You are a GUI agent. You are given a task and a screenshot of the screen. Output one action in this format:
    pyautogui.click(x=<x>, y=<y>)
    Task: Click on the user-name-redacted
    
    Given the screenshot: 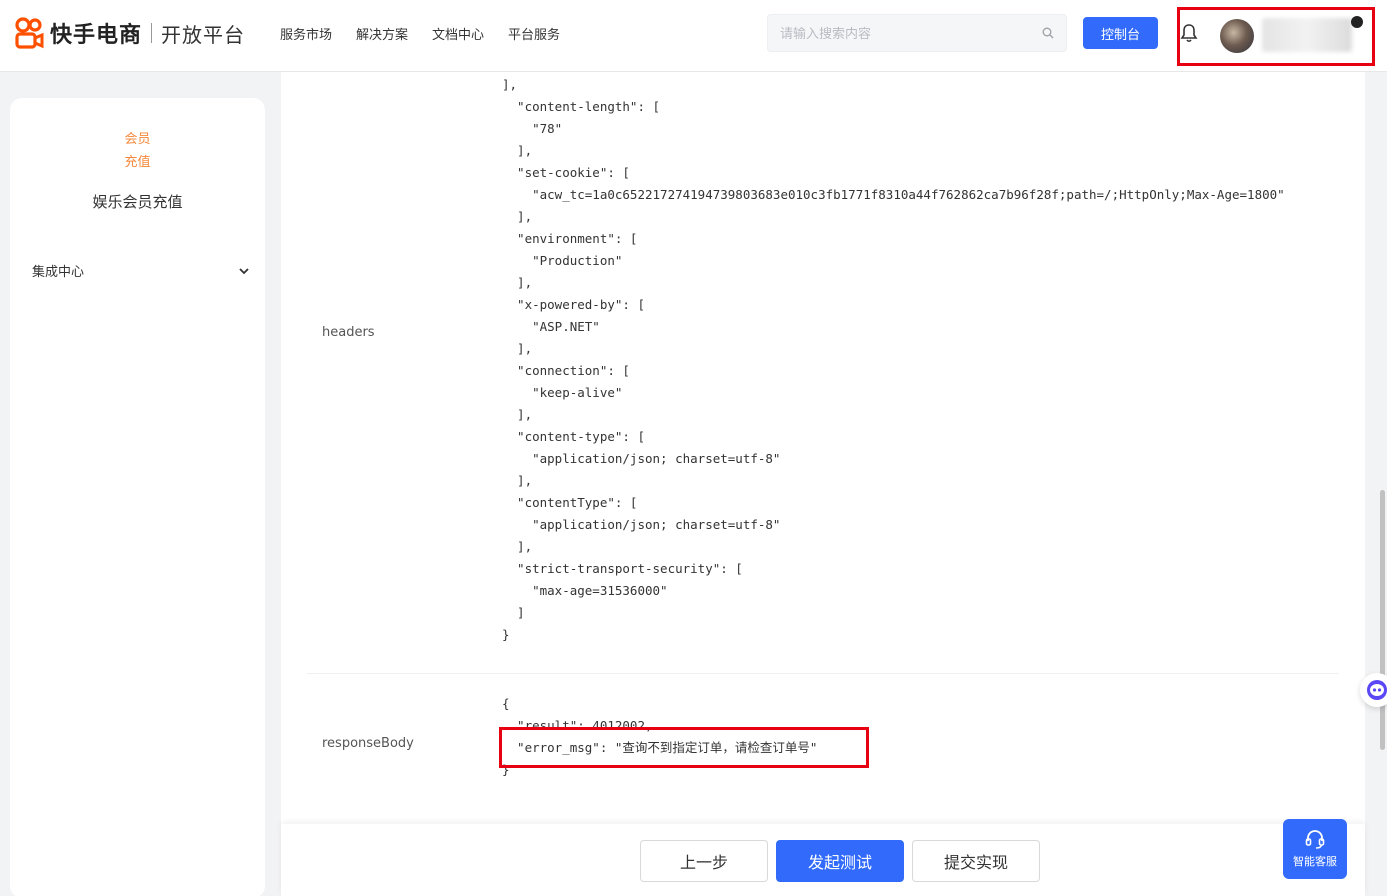 What is the action you would take?
    pyautogui.click(x=1307, y=35)
    